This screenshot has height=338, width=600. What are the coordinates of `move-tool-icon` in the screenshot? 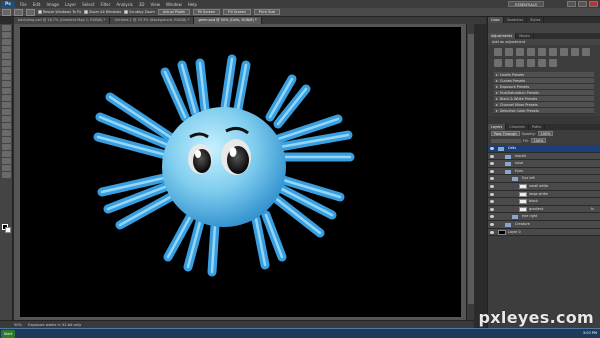 It's located at (6, 28).